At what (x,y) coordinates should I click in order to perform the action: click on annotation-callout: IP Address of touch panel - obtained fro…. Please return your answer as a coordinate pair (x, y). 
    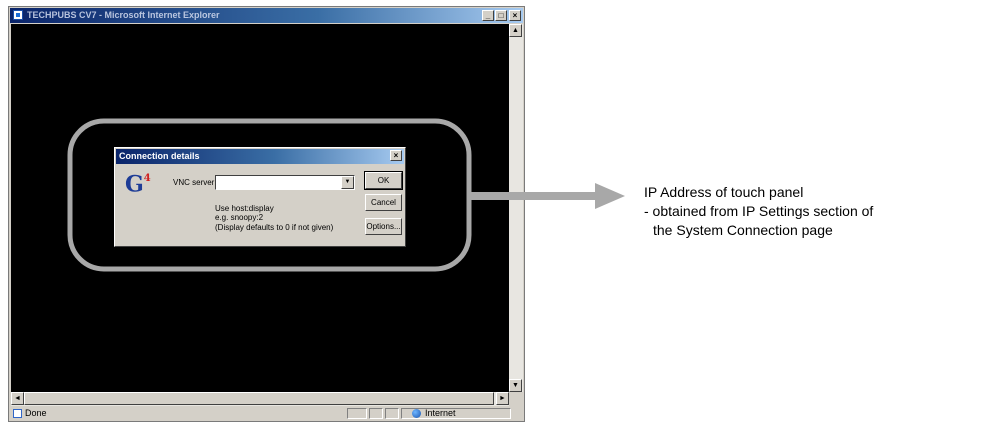
    Looking at the image, I should click on (758, 211).